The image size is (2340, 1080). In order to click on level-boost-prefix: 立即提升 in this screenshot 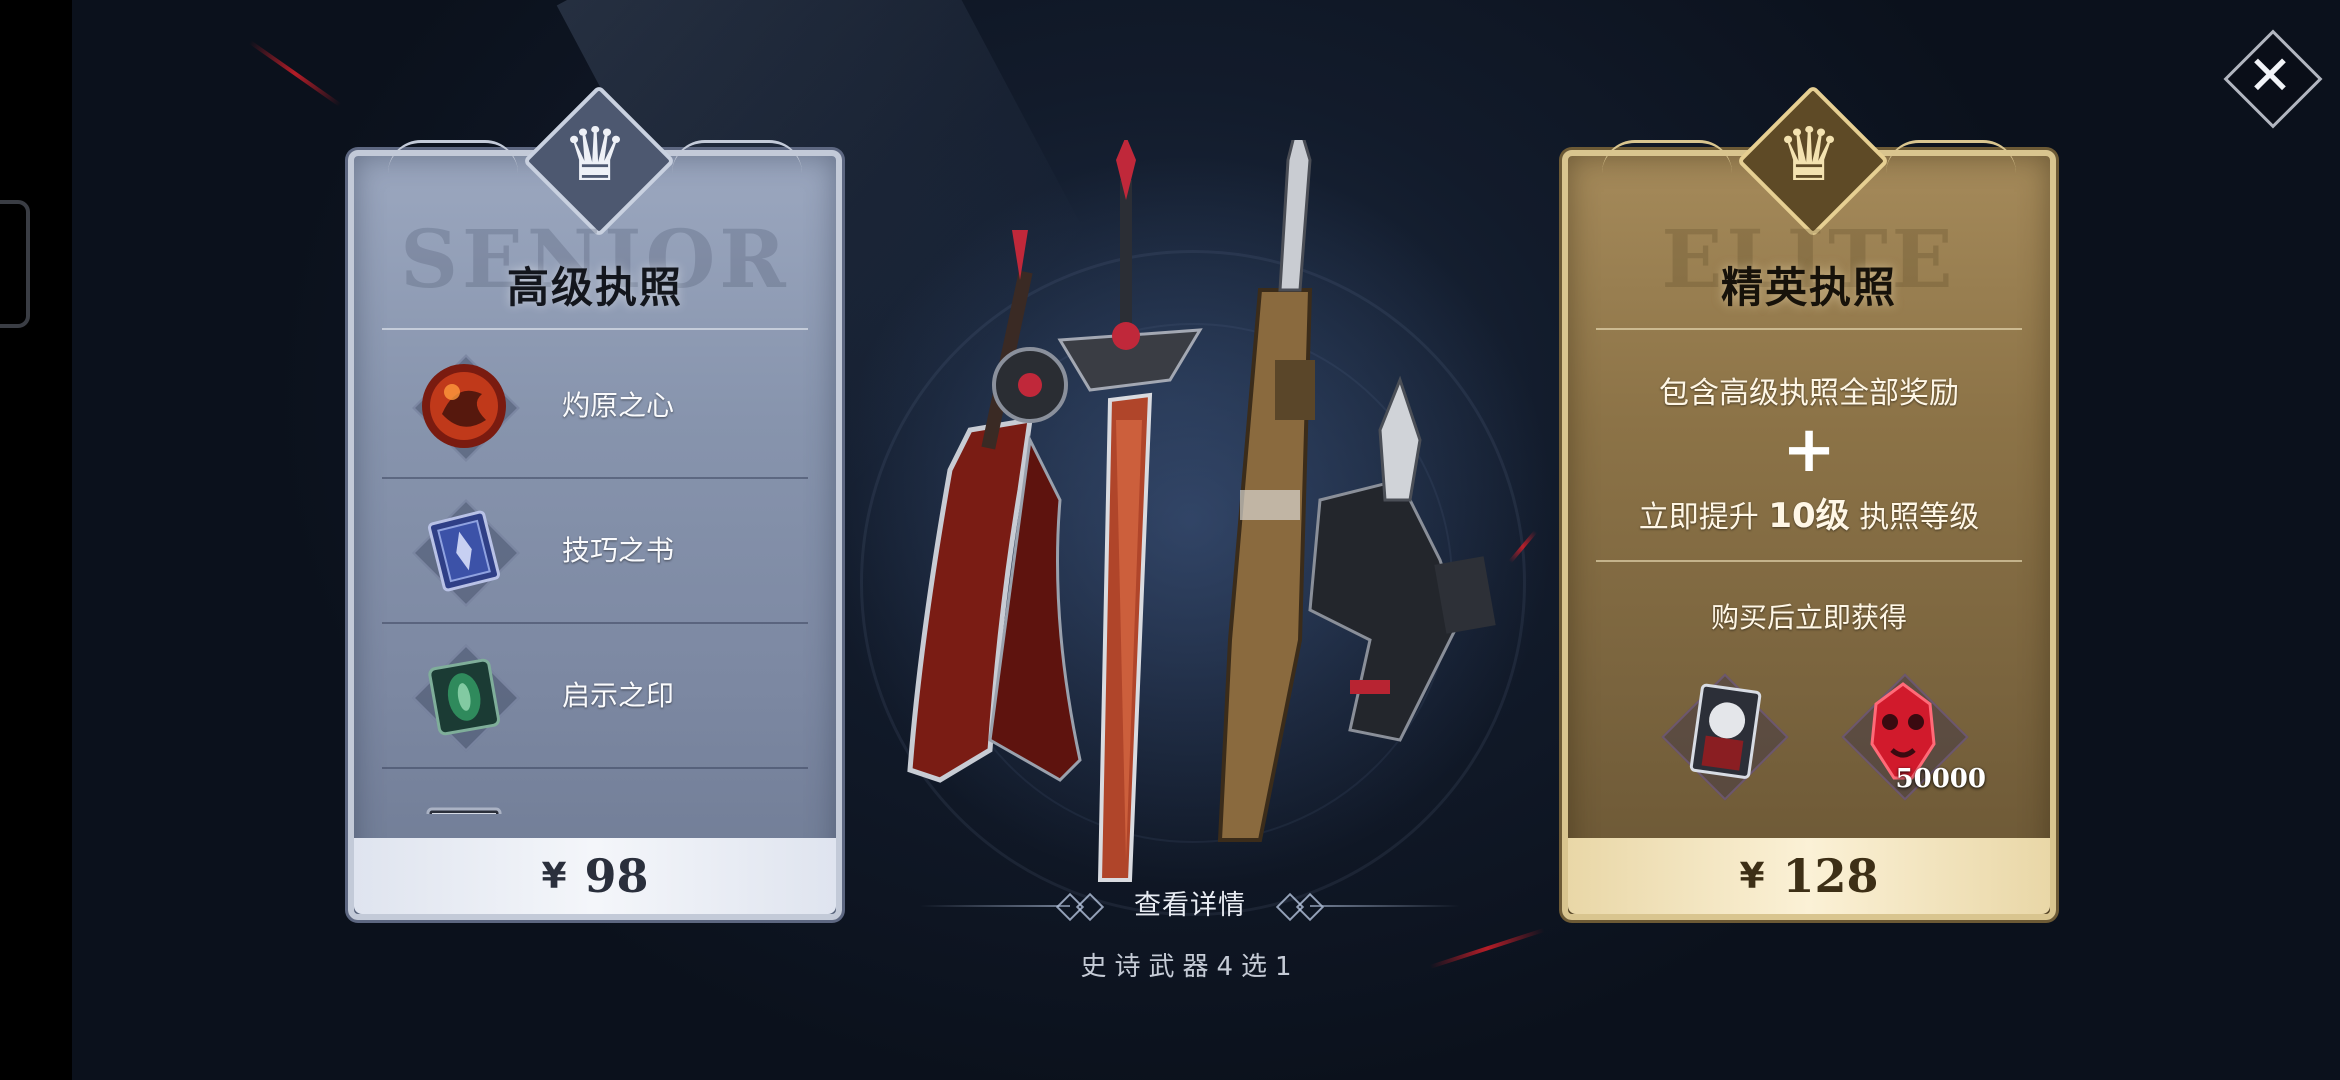, I will do `click(1698, 517)`.